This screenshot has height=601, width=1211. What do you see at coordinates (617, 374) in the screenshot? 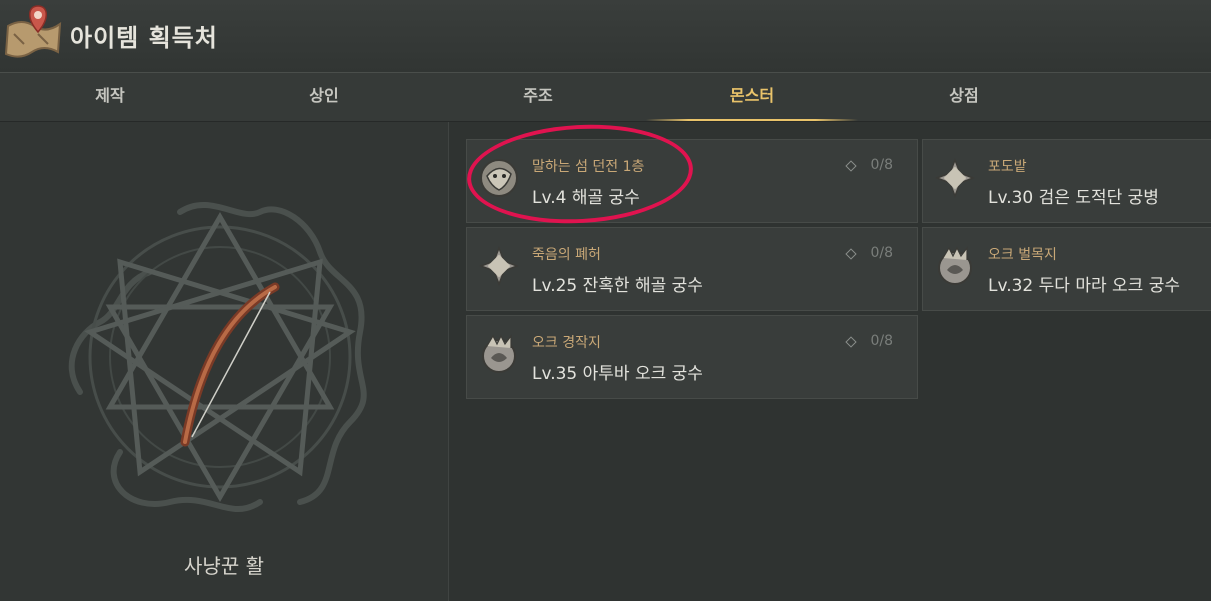
I see `source-monster: Lv.35 아투바 오크 궁수` at bounding box center [617, 374].